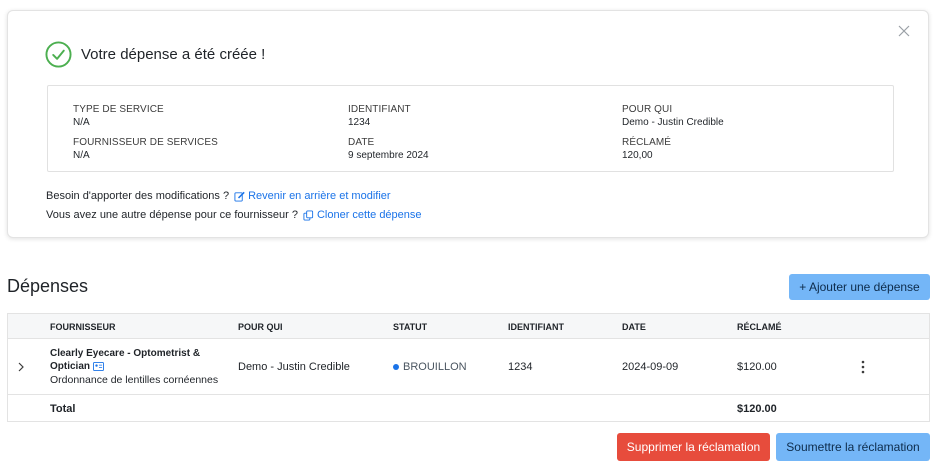  What do you see at coordinates (173, 54) in the screenshot?
I see `success-title: Votre dépense a été créée !` at bounding box center [173, 54].